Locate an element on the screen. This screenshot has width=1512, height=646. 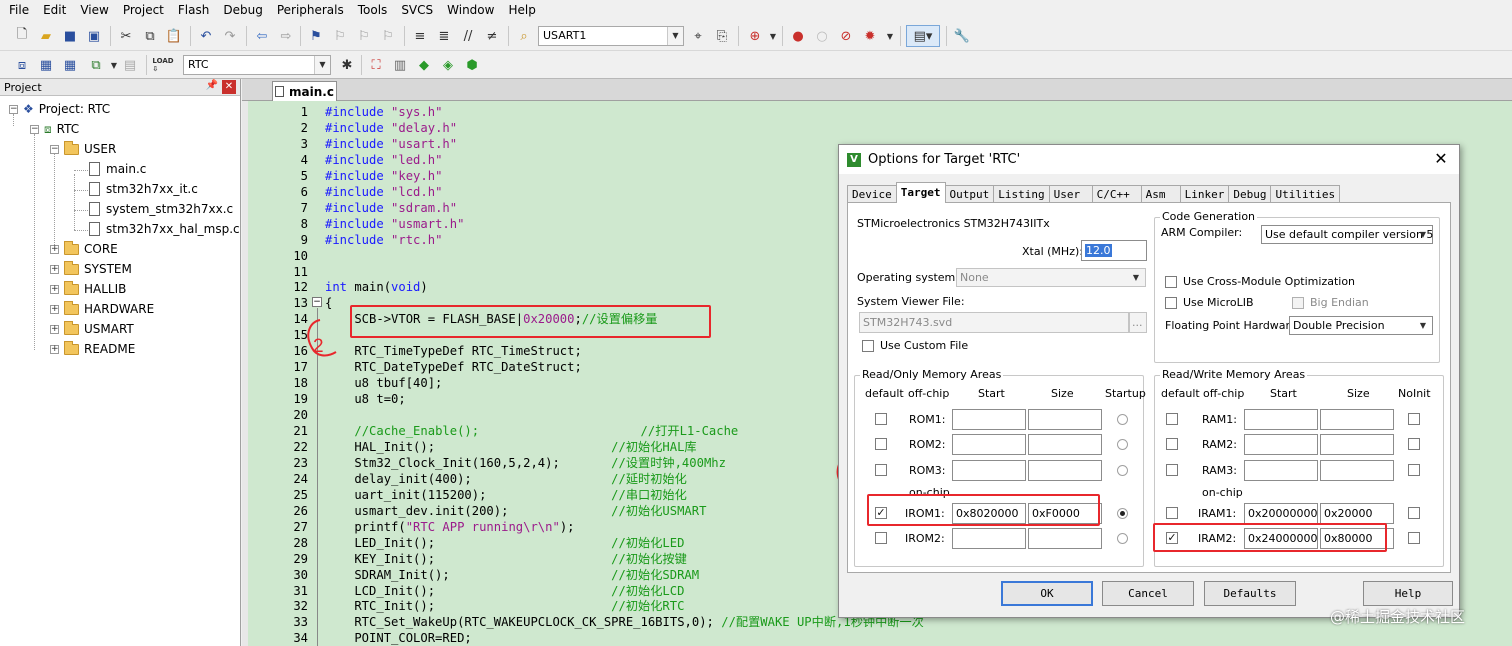
rom2-start-input is located at coordinates (989, 444).